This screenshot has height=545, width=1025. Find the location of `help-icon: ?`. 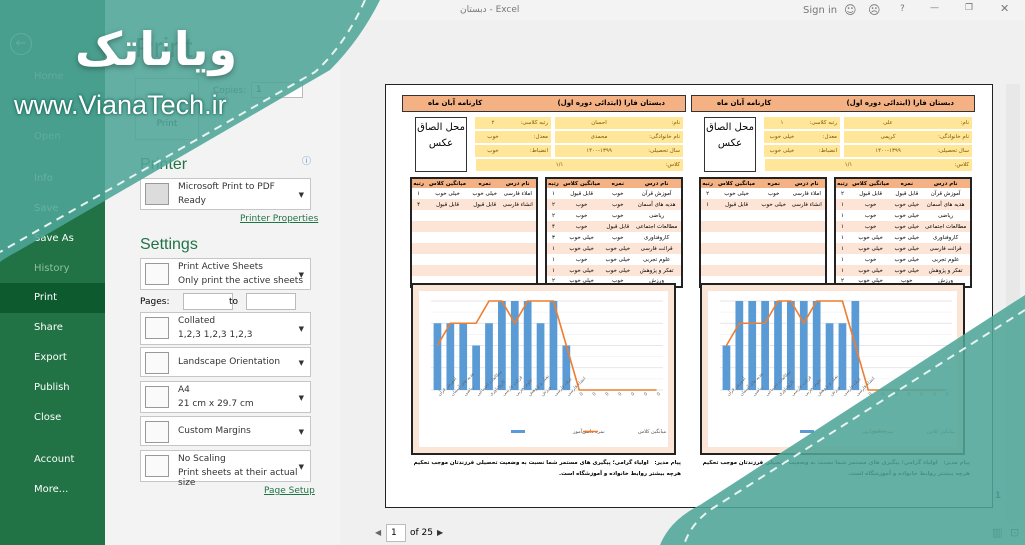

help-icon: ? is located at coordinates (902, 9).